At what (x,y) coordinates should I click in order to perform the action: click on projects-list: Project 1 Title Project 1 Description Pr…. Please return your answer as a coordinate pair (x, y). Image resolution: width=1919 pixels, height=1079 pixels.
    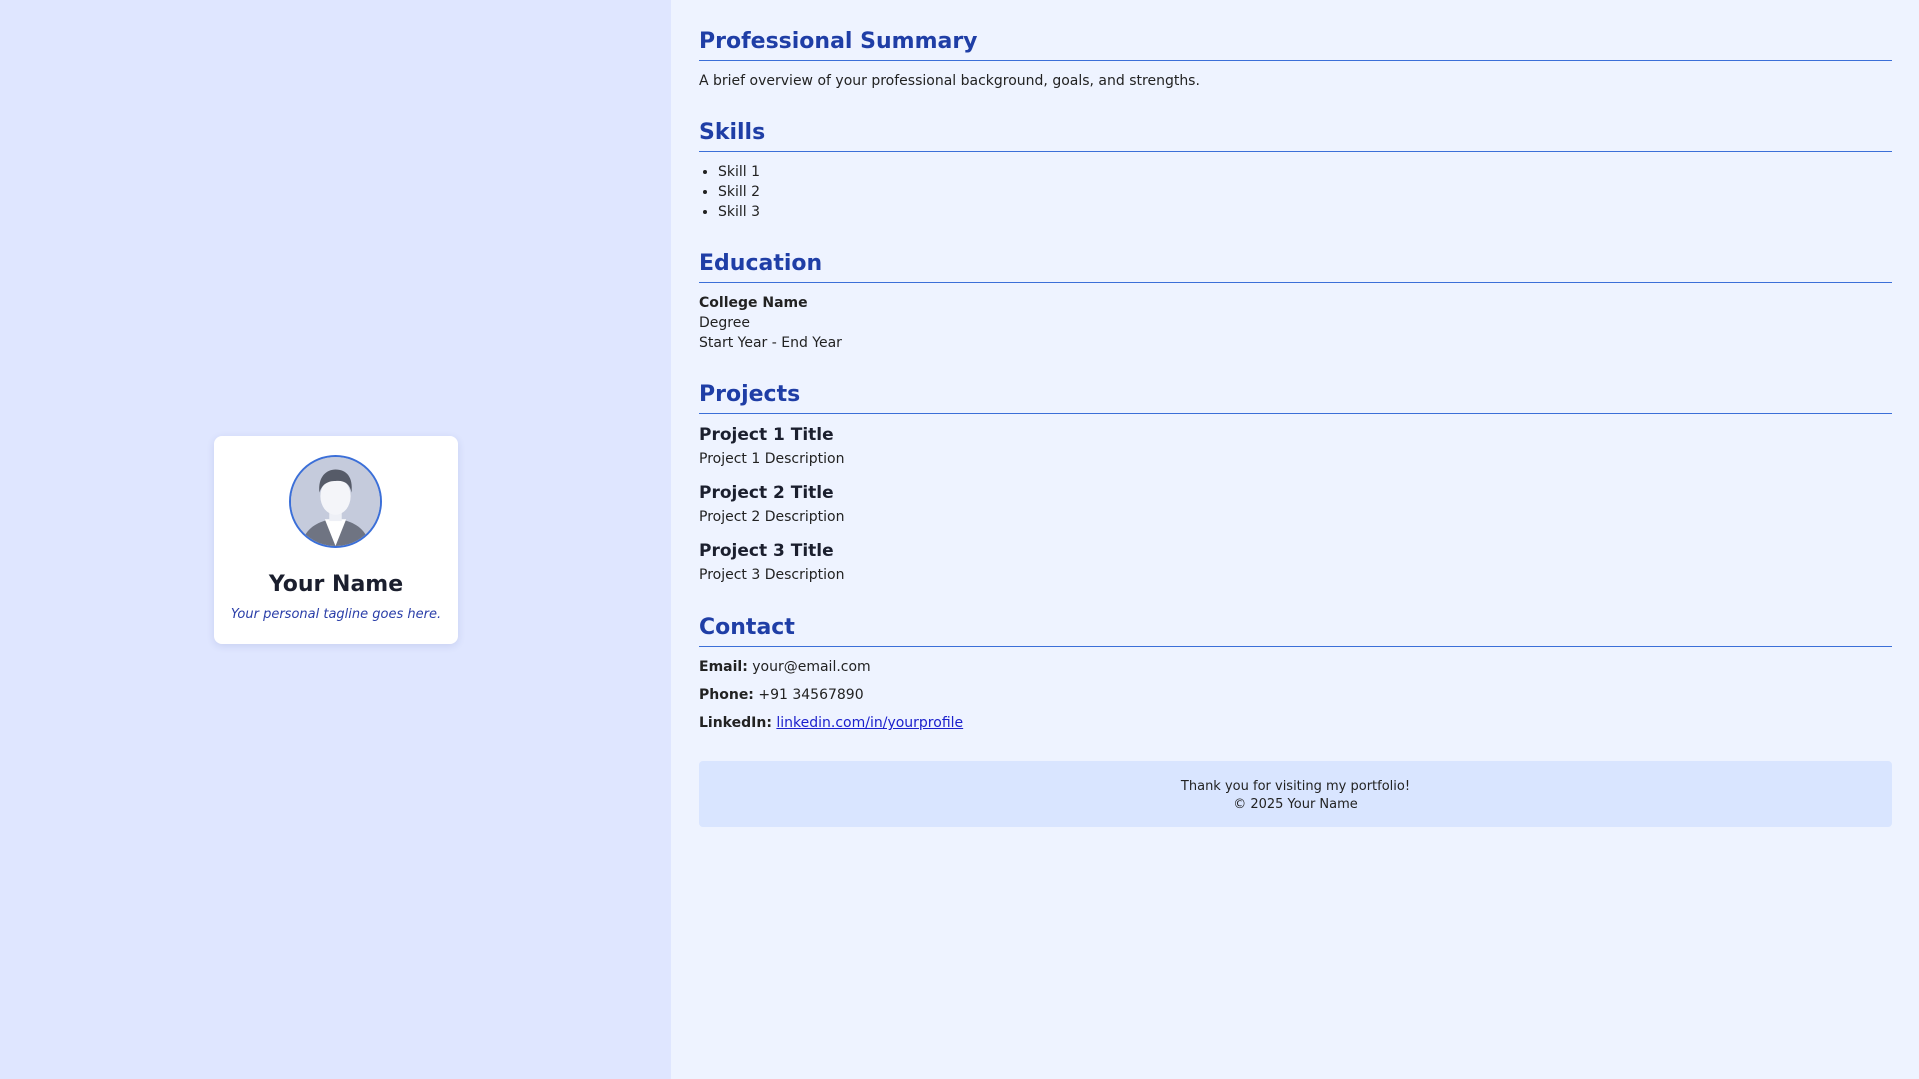
    Looking at the image, I should click on (1295, 505).